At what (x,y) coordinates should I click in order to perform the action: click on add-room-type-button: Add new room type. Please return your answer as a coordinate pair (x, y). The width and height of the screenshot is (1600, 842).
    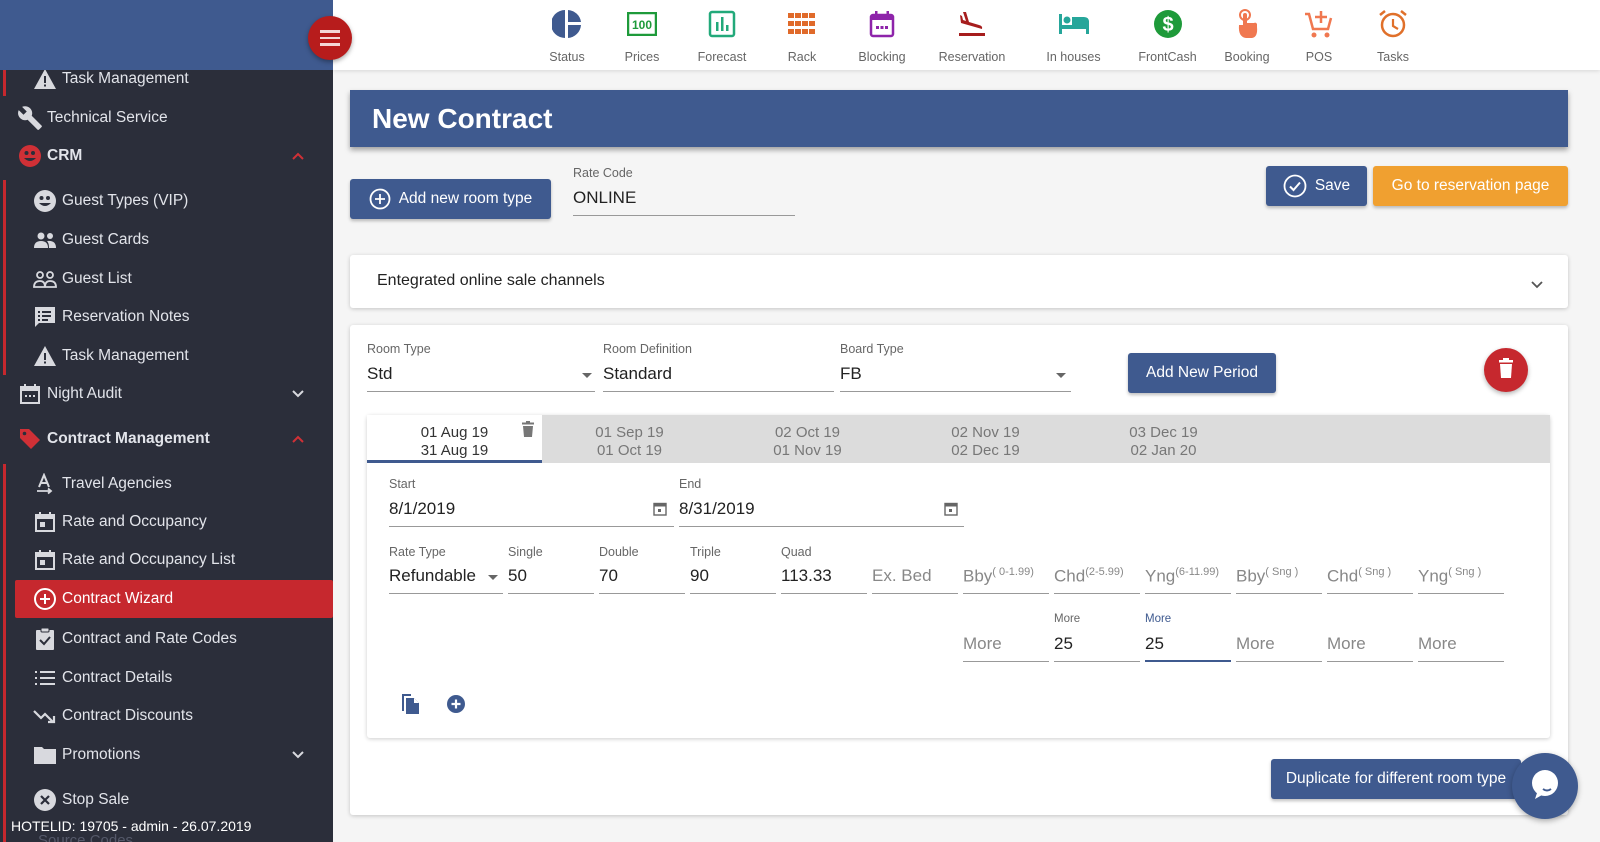
    Looking at the image, I should click on (450, 199).